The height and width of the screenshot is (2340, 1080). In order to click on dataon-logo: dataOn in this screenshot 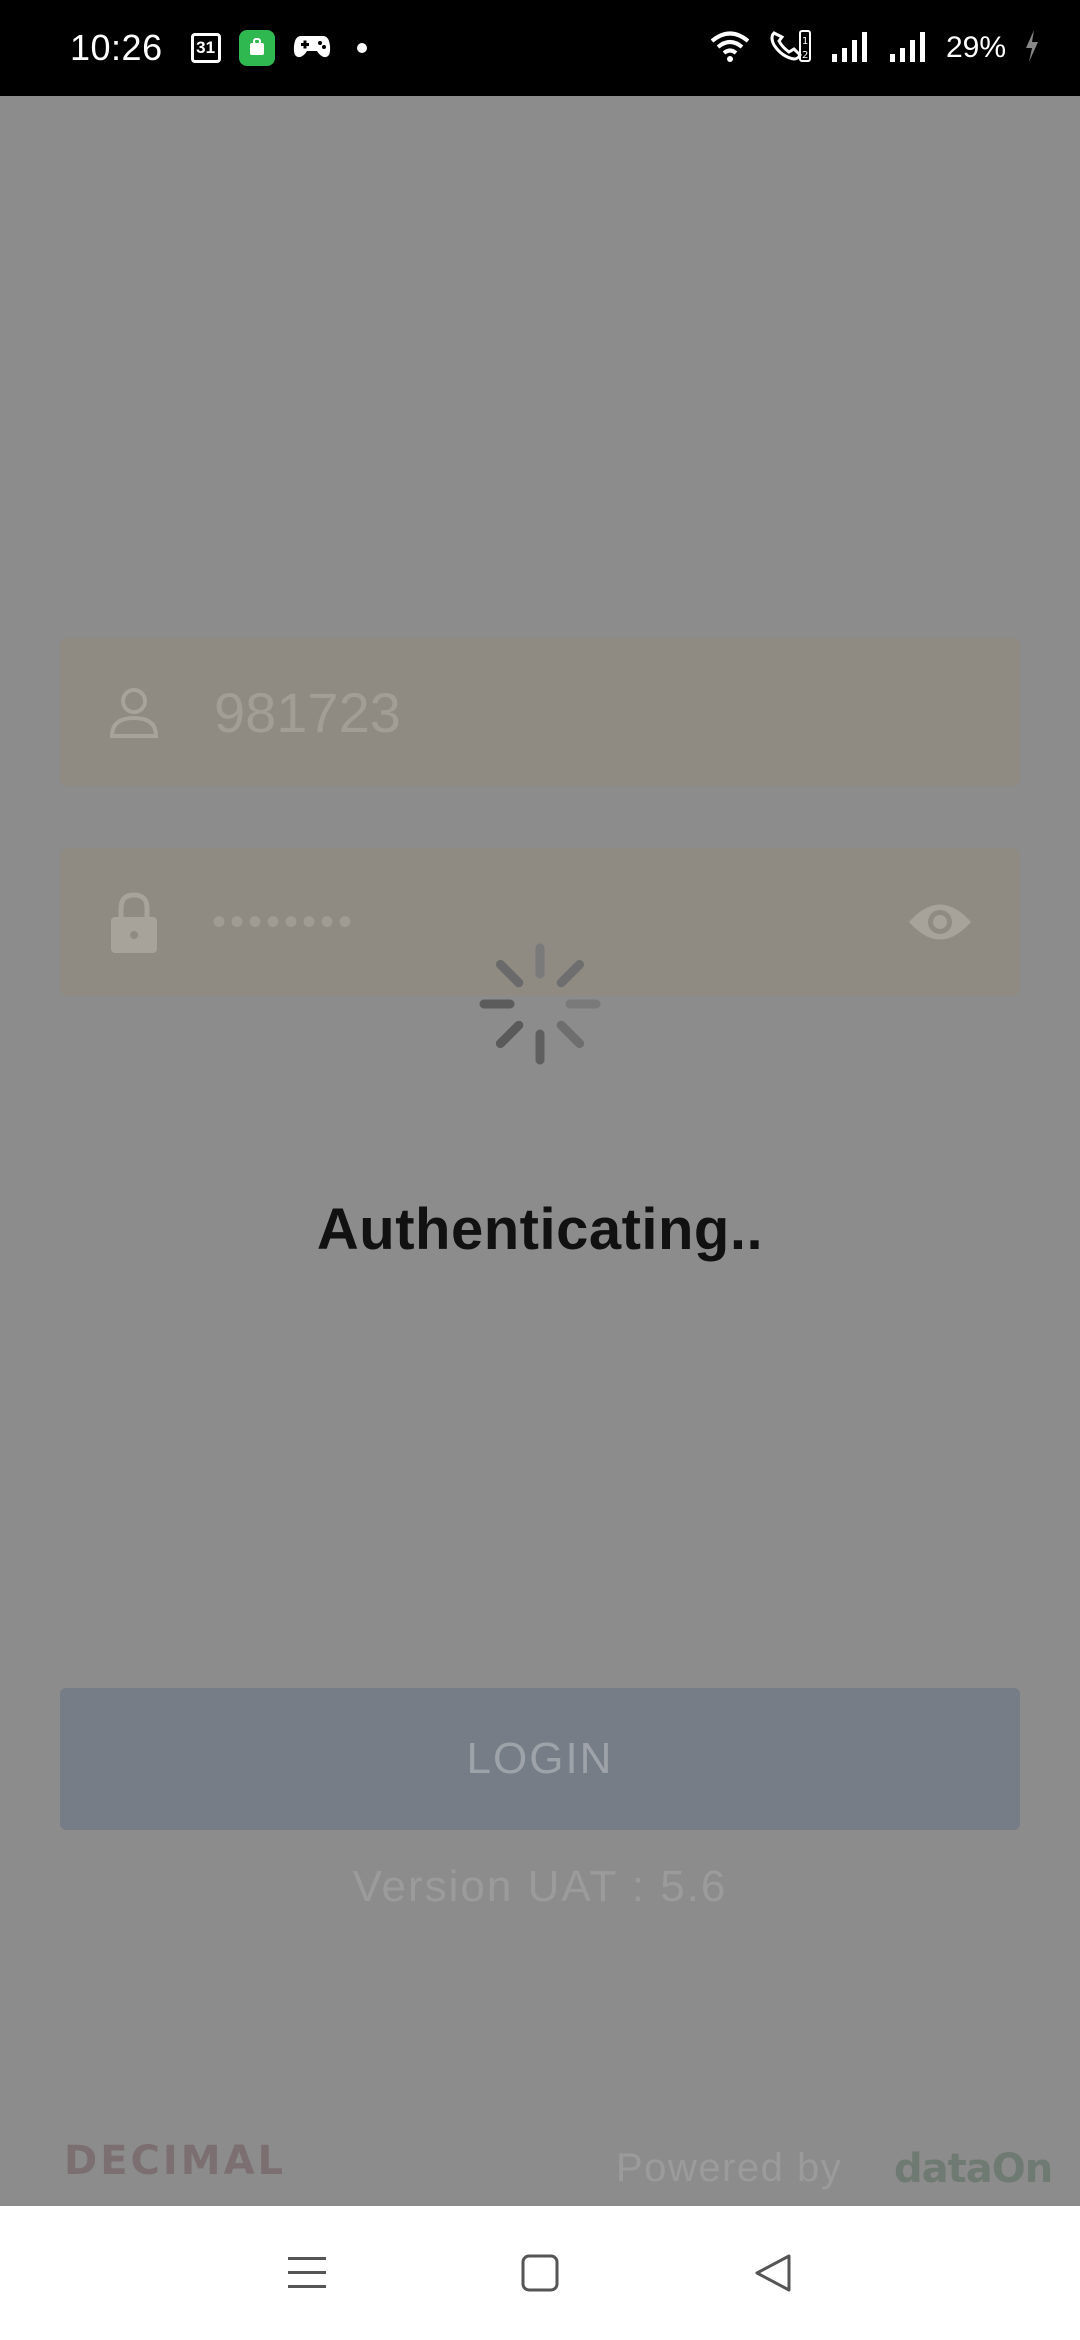, I will do `click(973, 2169)`.